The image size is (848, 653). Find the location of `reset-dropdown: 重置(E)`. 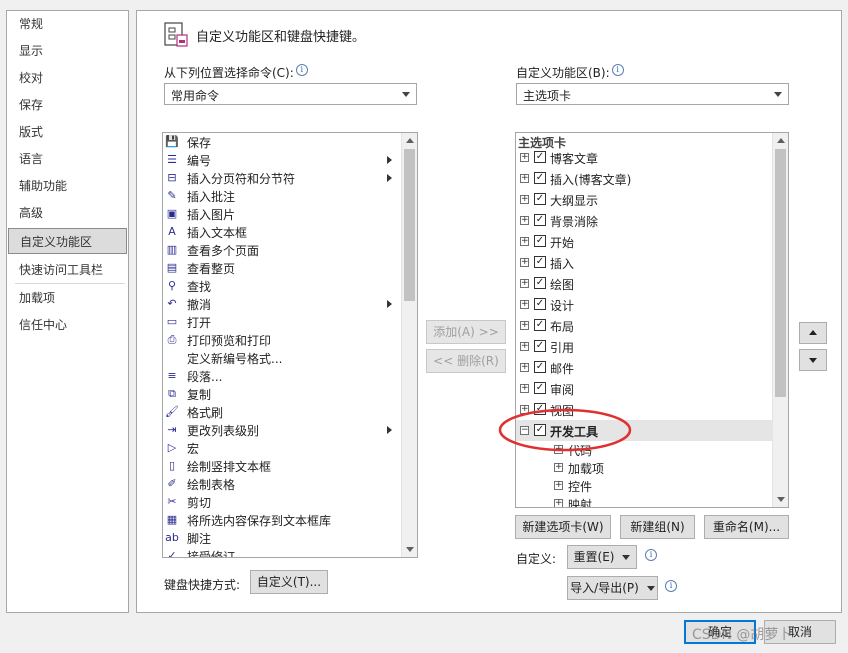

reset-dropdown: 重置(E) is located at coordinates (602, 557).